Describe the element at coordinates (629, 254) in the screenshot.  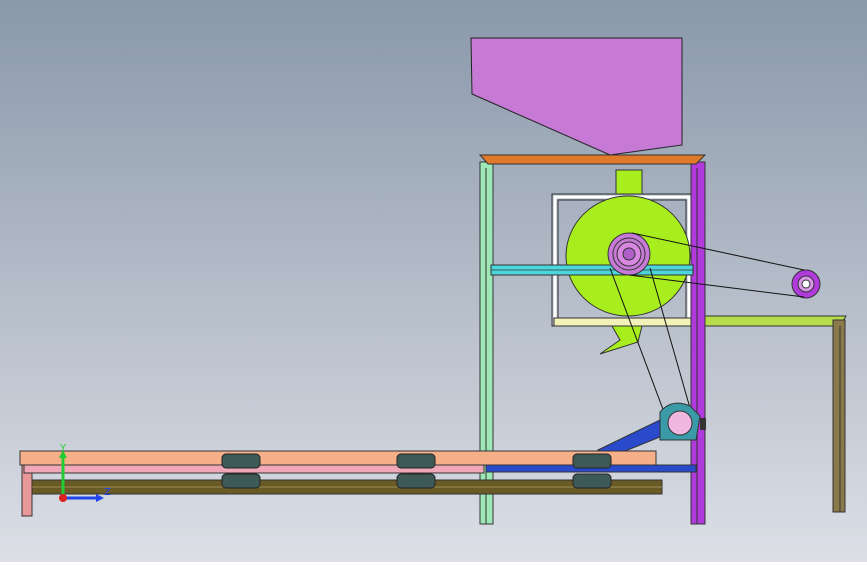
I see `drum-pulley` at that location.